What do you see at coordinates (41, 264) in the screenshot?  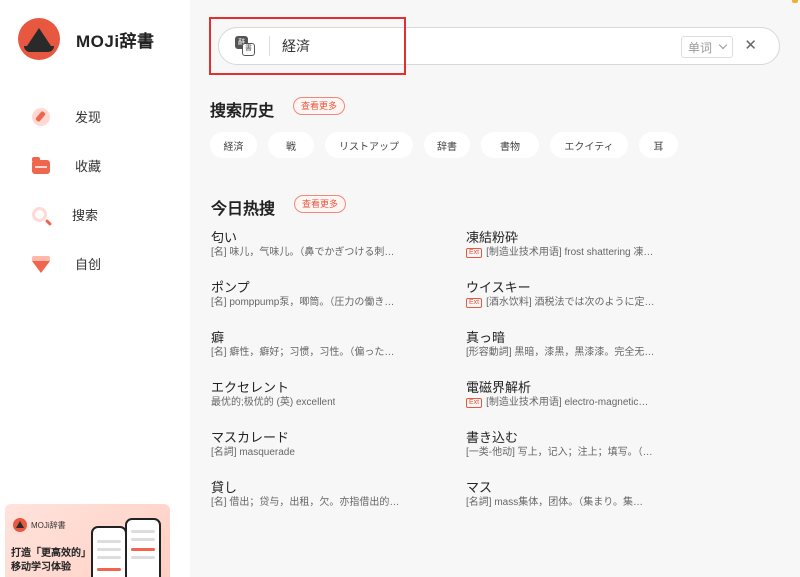 I see `create-icon` at bounding box center [41, 264].